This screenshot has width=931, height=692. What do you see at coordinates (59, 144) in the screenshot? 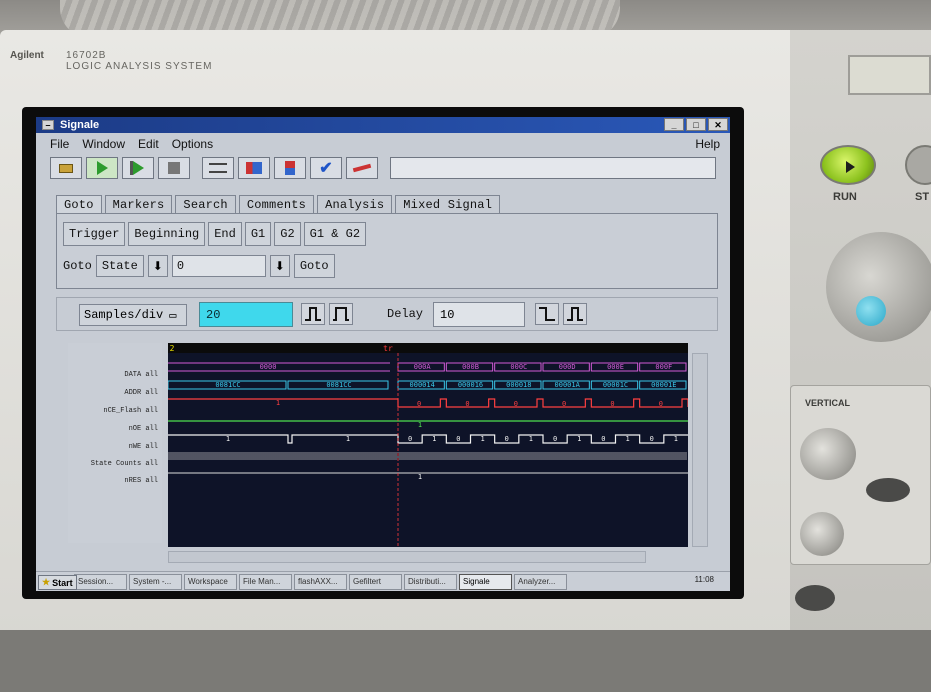
I see `menu-file: File` at bounding box center [59, 144].